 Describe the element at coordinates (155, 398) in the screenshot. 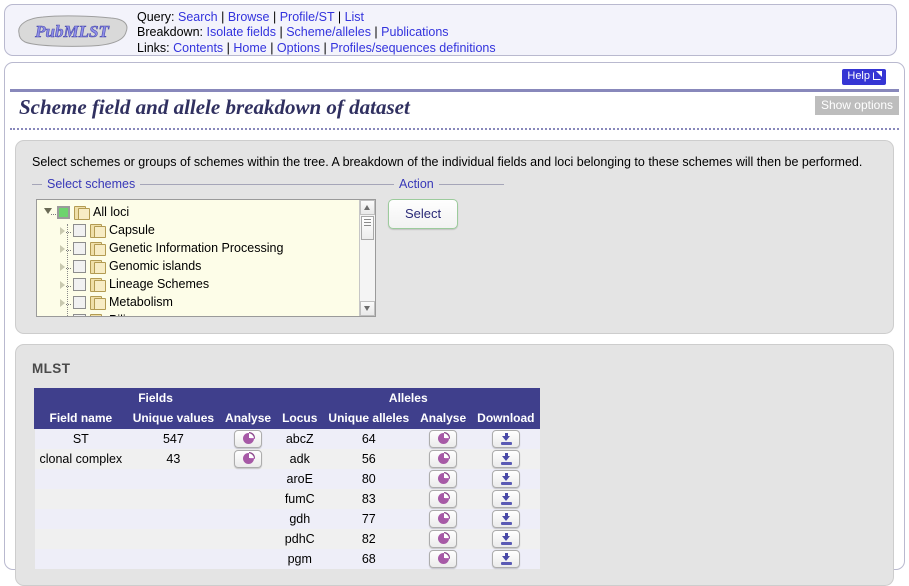

I see `group-header-fields: Fields` at that location.